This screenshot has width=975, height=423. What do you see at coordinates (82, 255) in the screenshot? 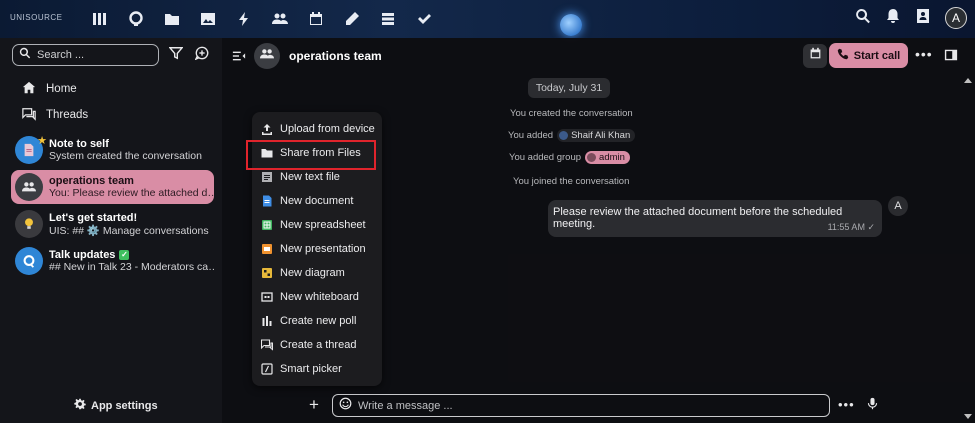
I see `conversation-name-text: Talk updates` at bounding box center [82, 255].